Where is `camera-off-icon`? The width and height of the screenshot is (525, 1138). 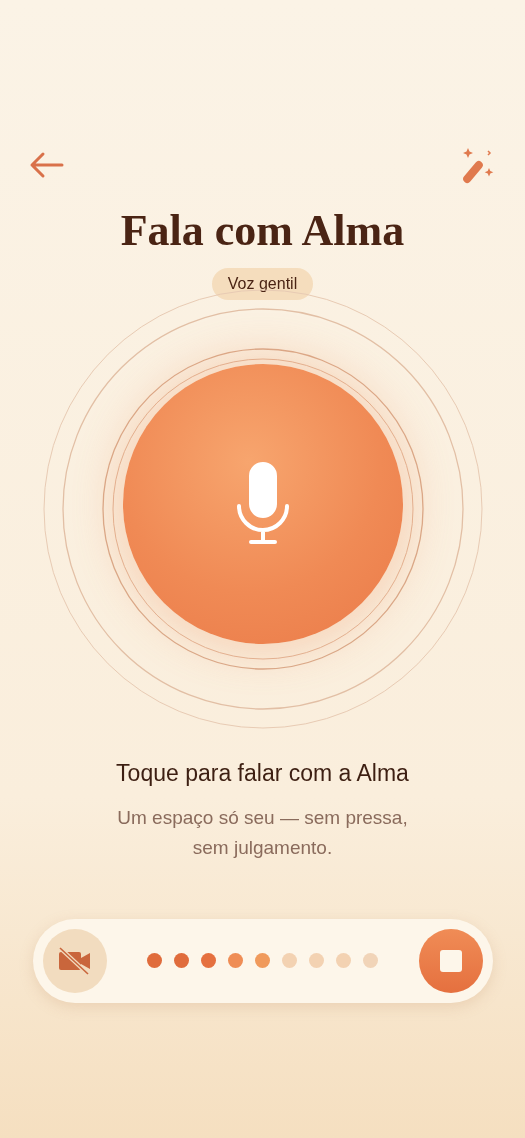
camera-off-icon is located at coordinates (74, 960).